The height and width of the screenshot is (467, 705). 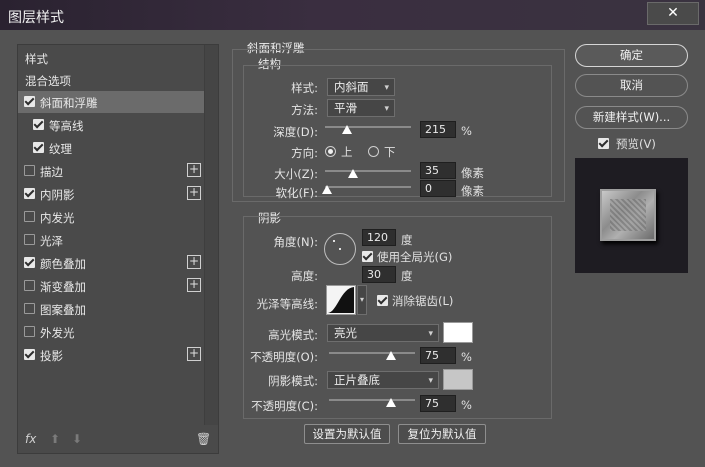 I want to click on embossed-tile-image, so click(x=628, y=215).